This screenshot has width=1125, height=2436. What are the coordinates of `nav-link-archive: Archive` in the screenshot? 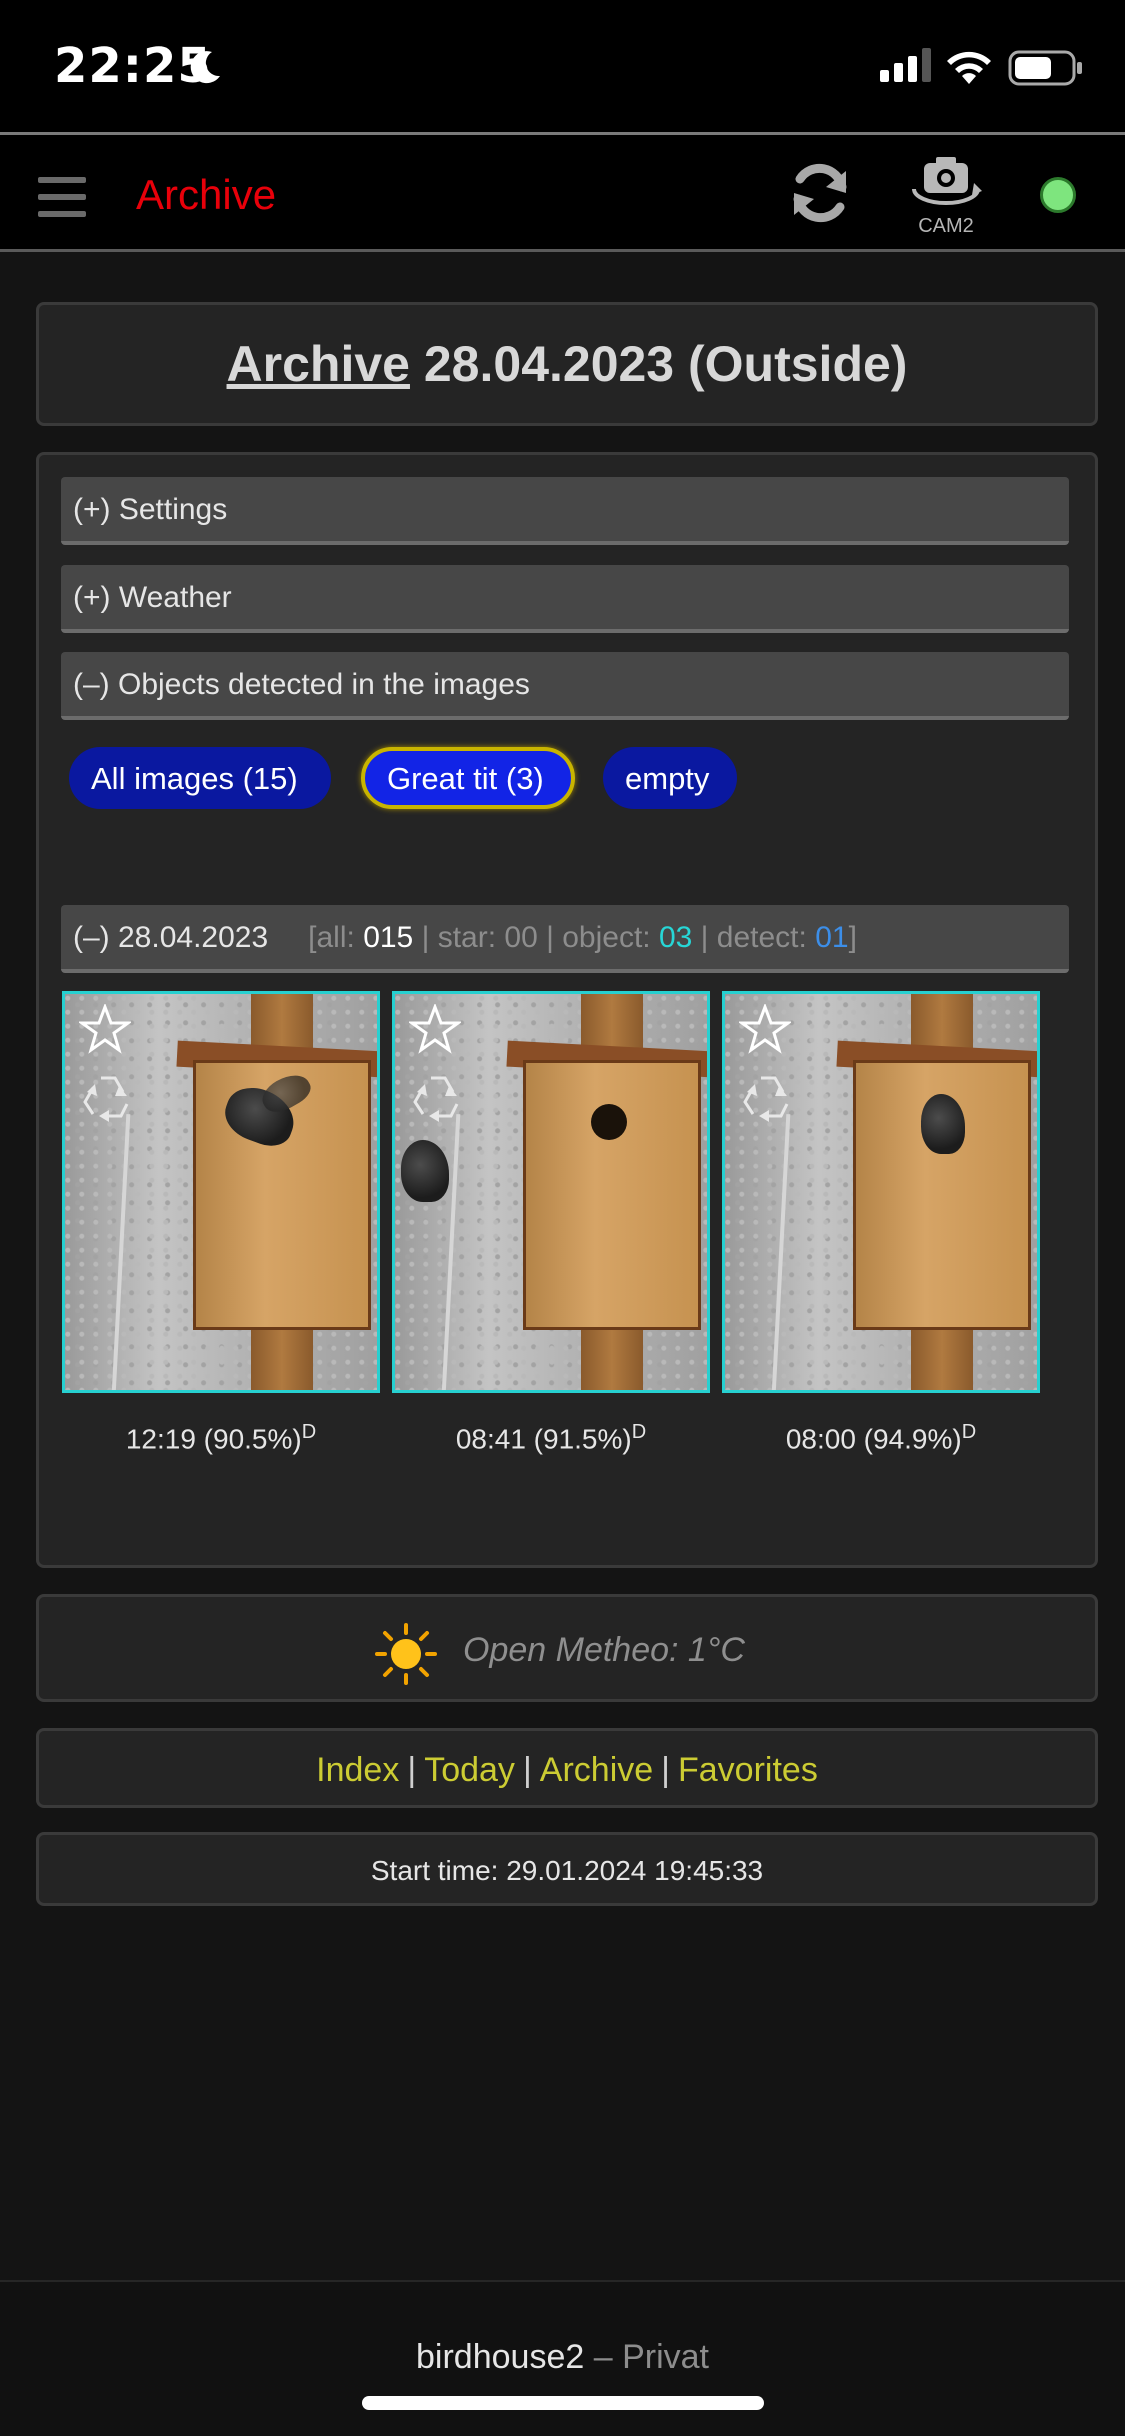 It's located at (596, 1770).